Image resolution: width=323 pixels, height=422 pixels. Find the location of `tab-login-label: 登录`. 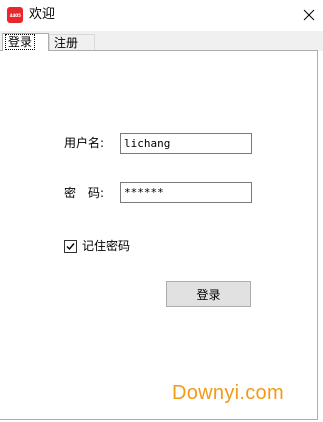

tab-login-label: 登录 is located at coordinates (20, 42).